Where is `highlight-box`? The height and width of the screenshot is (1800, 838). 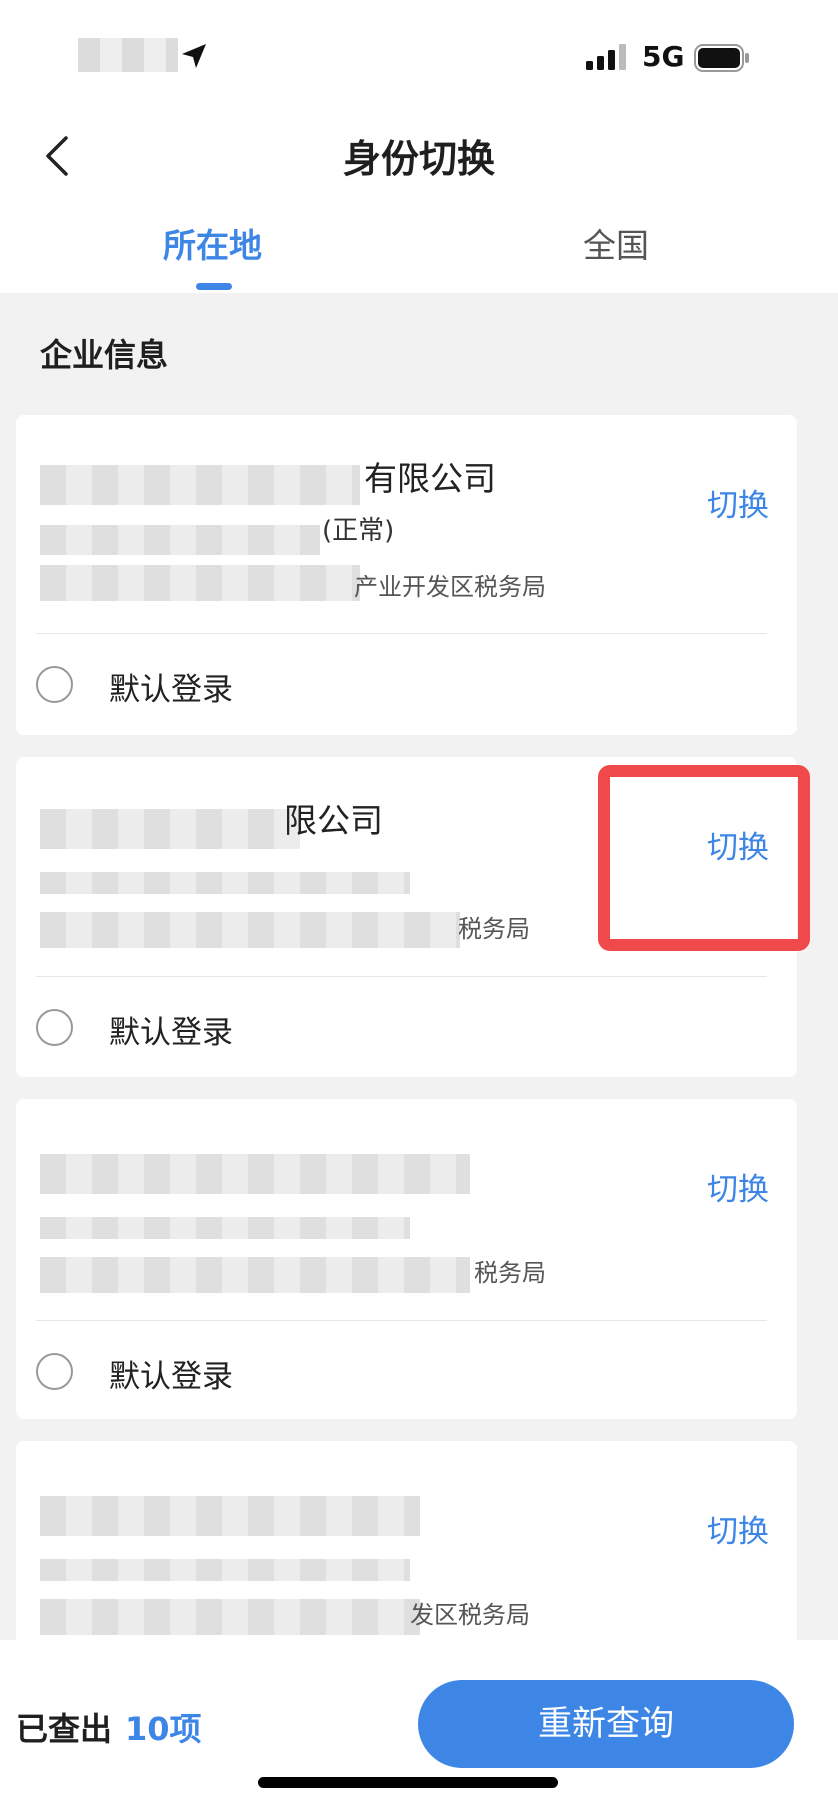 highlight-box is located at coordinates (704, 858).